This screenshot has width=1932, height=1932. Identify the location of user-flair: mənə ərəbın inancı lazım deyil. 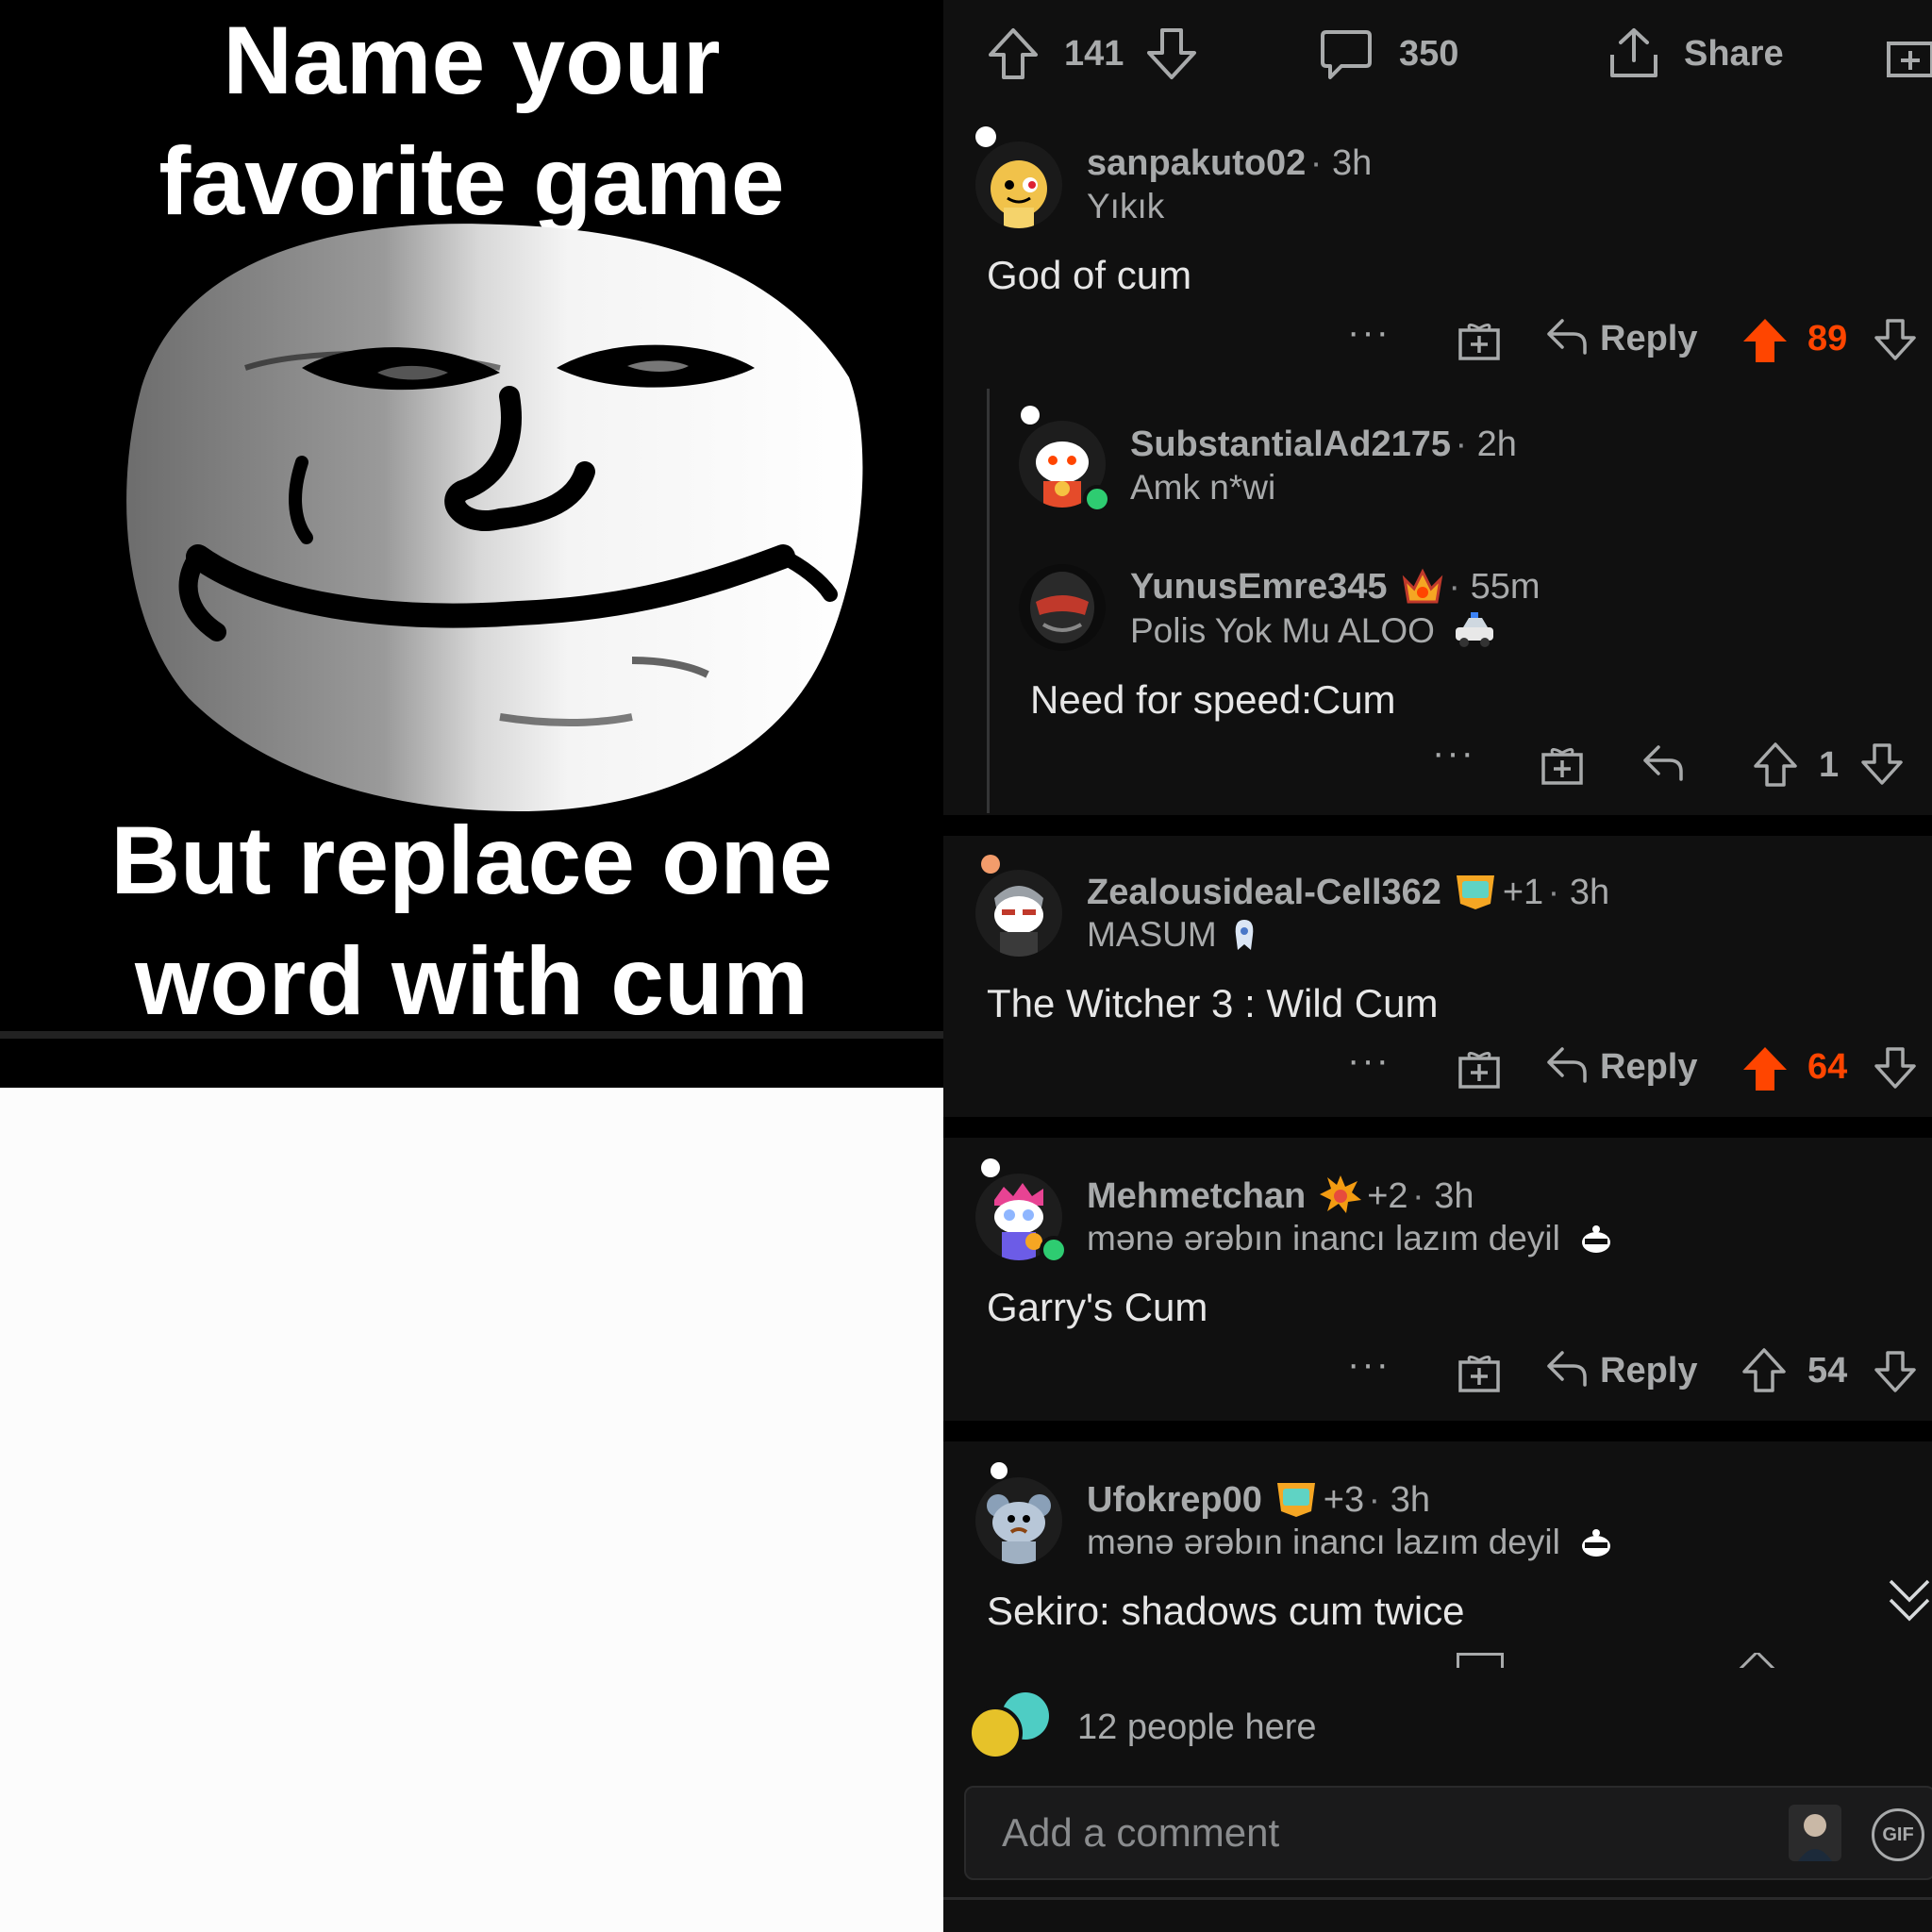
(1350, 1542).